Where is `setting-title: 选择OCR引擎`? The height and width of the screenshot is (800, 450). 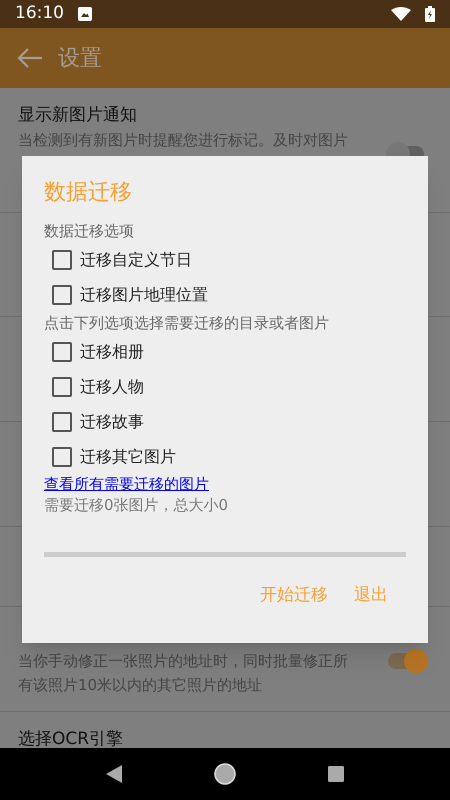 setting-title: 选择OCR引擎 is located at coordinates (71, 738).